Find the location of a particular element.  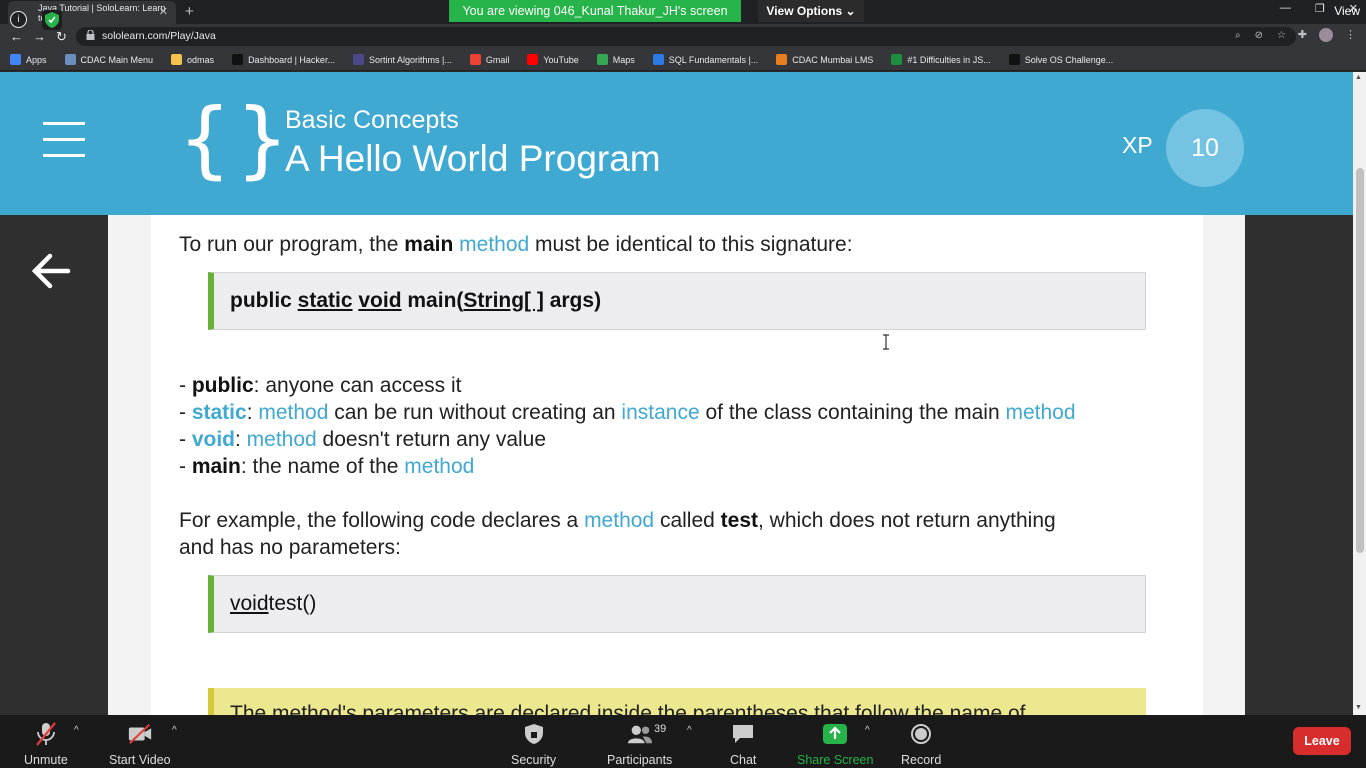

code-void: void is located at coordinates (380, 300).